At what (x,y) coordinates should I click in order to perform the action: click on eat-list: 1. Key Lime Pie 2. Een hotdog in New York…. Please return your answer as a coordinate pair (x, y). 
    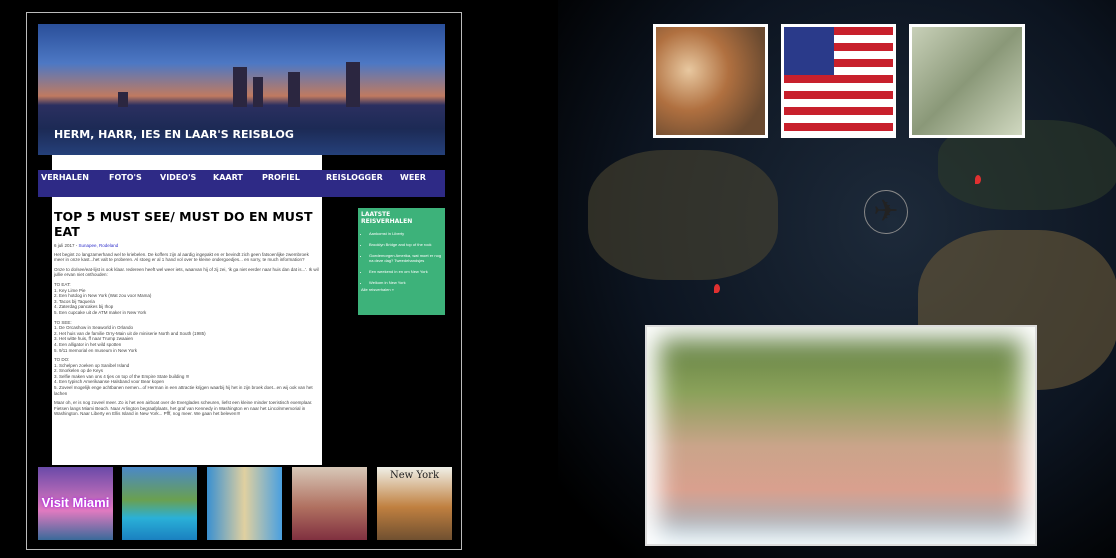
    Looking at the image, I should click on (187, 302).